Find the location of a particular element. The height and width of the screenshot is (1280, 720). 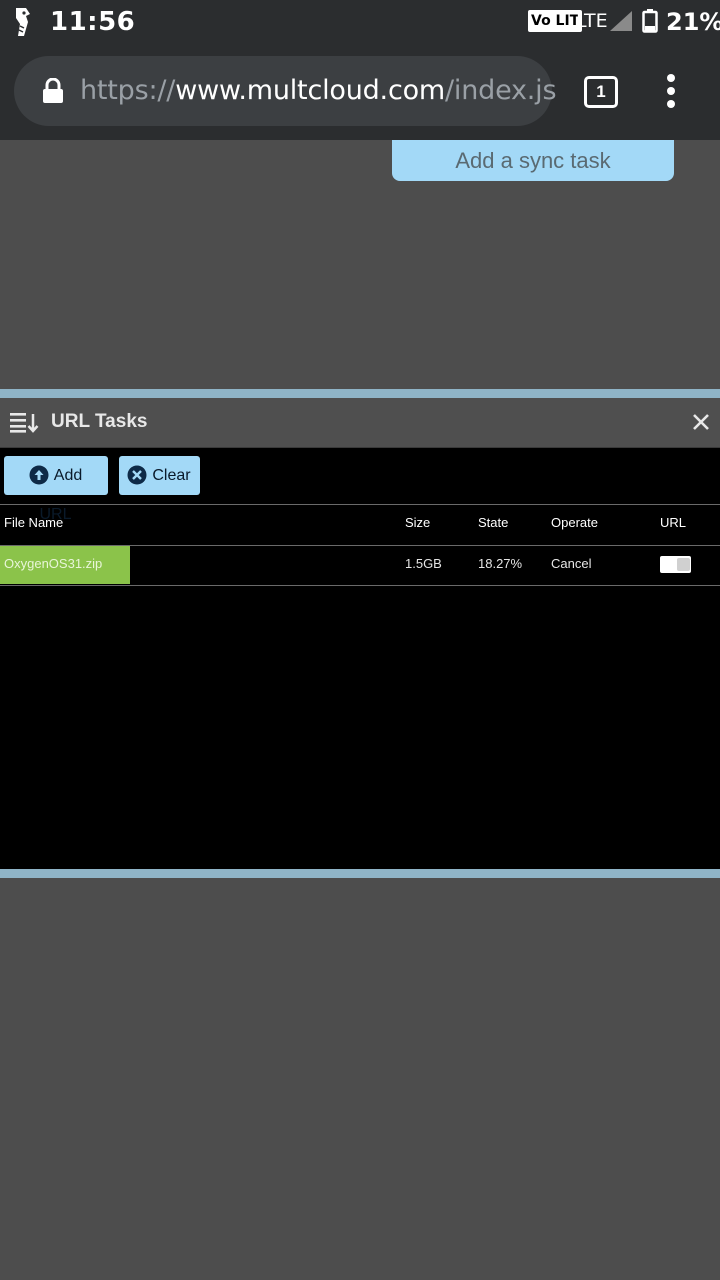

status-bar: 11:56 Vo LIT LTE 21% is located at coordinates (360, 22).